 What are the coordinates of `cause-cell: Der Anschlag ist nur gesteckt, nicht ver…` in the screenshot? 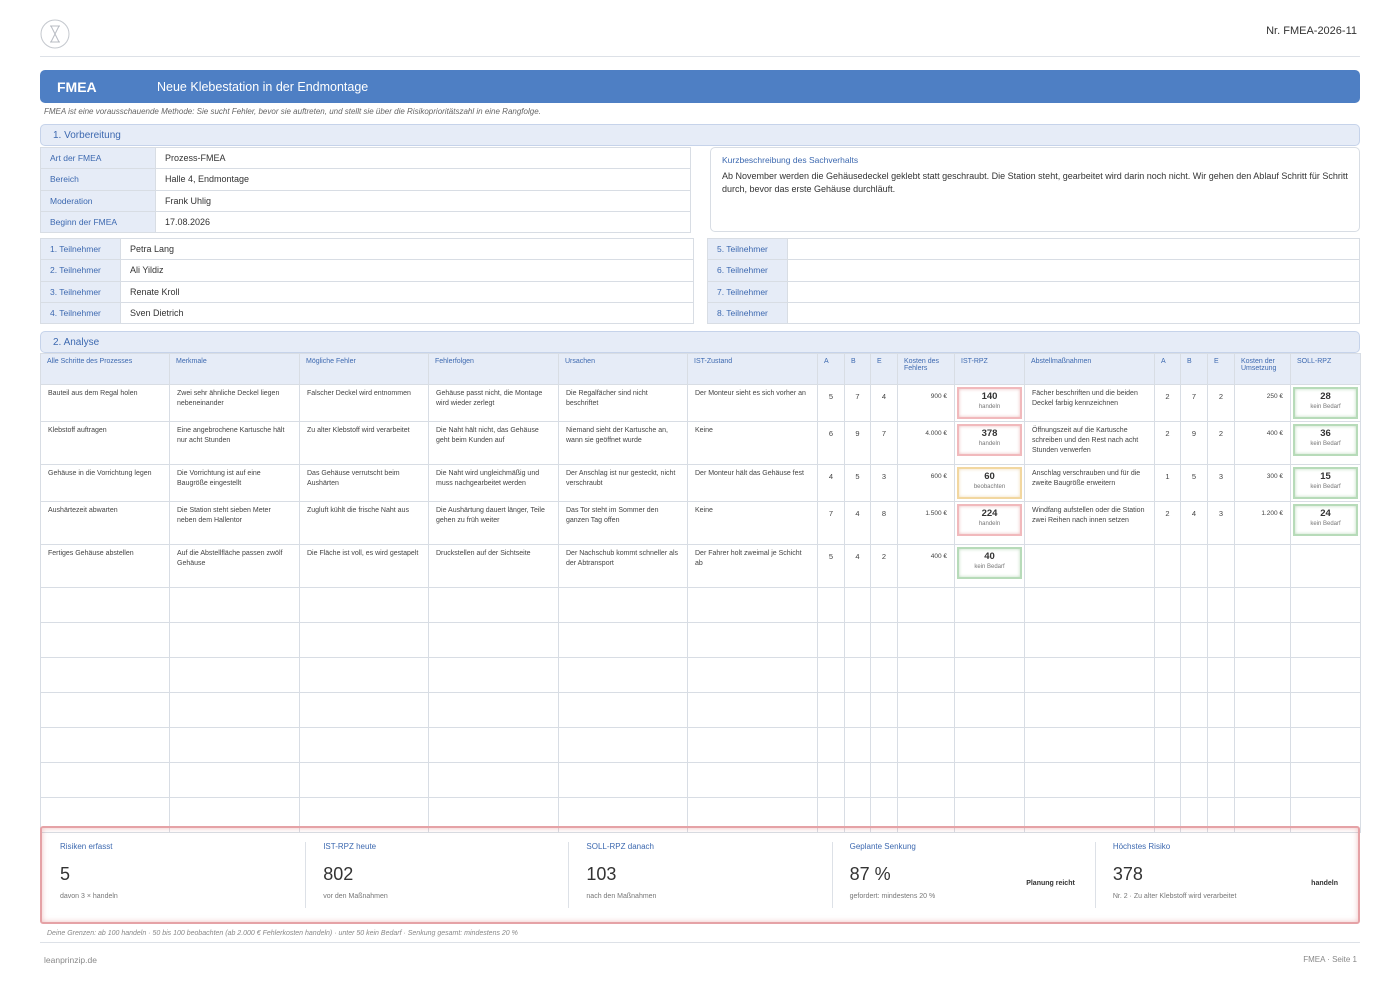 It's located at (623, 483).